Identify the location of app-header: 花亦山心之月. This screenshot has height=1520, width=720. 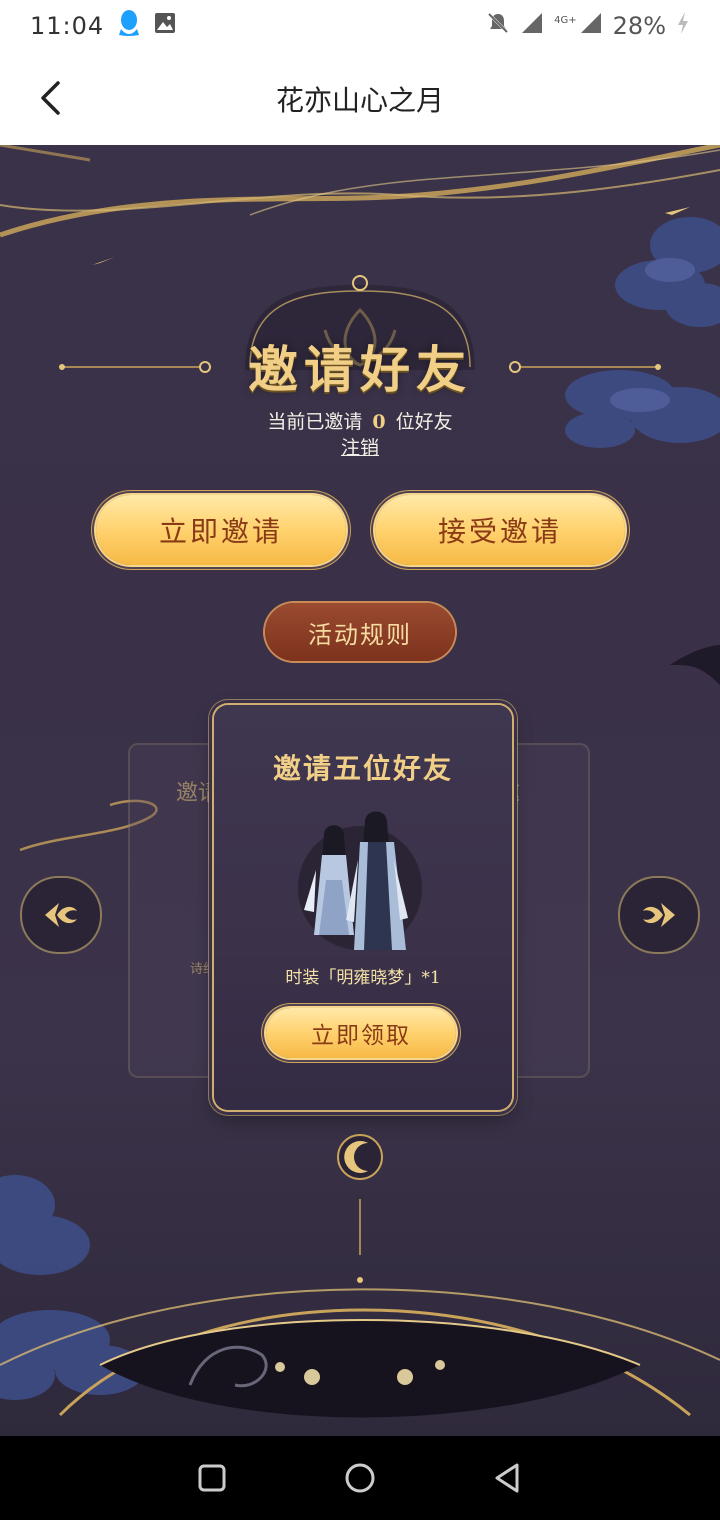
(360, 98).